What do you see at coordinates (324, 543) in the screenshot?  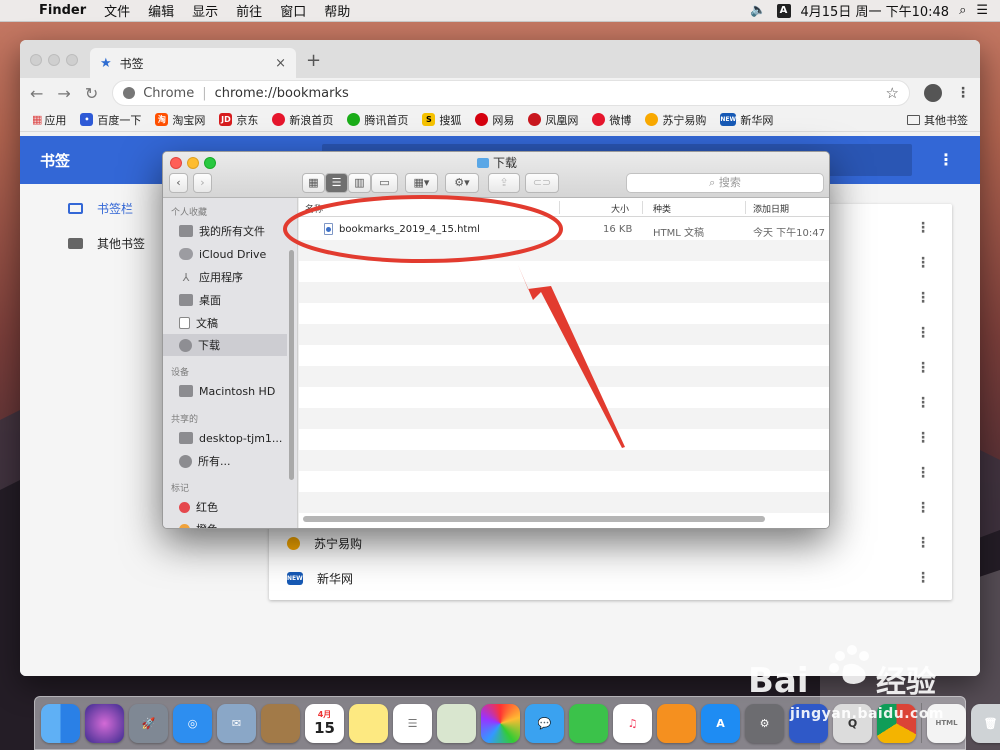 I see `bookmark-row: 苏宁易购` at bounding box center [324, 543].